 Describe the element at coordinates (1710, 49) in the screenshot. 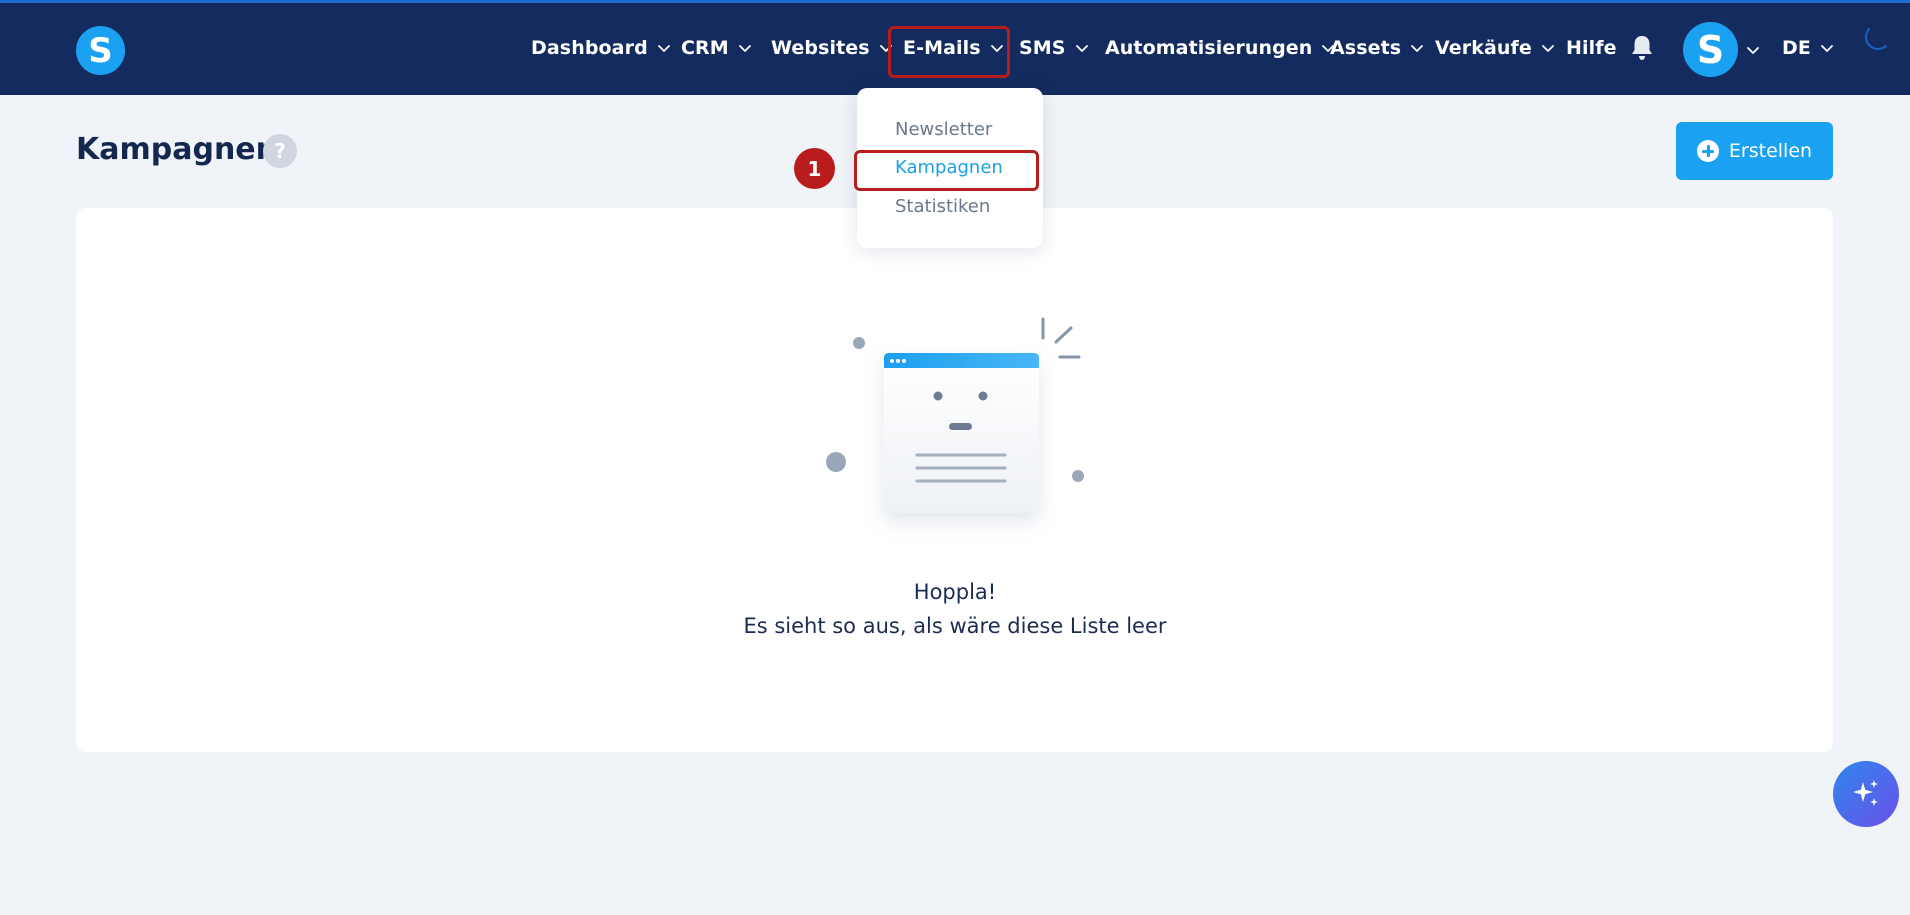

I see `user-avatar: S` at that location.